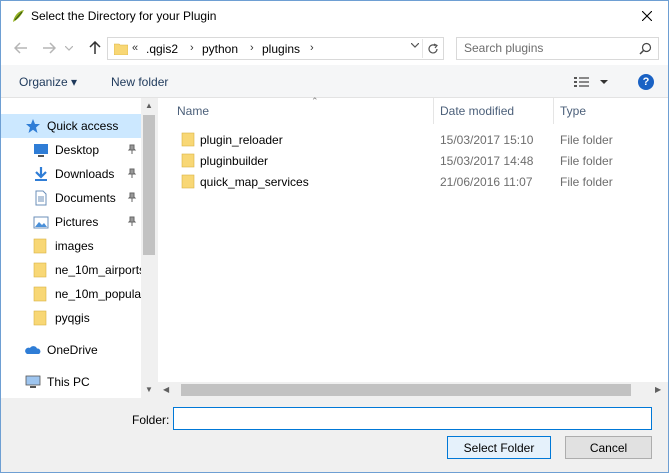 The image size is (669, 473). Describe the element at coordinates (124, 16) in the screenshot. I see `window-title: Select the Directory for your Plugin` at that location.